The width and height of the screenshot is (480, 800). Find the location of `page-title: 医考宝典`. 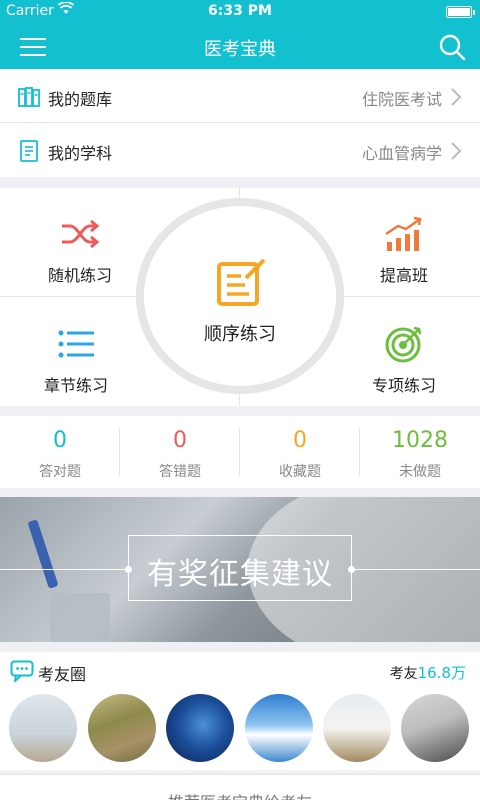

page-title: 医考宝典 is located at coordinates (240, 49).